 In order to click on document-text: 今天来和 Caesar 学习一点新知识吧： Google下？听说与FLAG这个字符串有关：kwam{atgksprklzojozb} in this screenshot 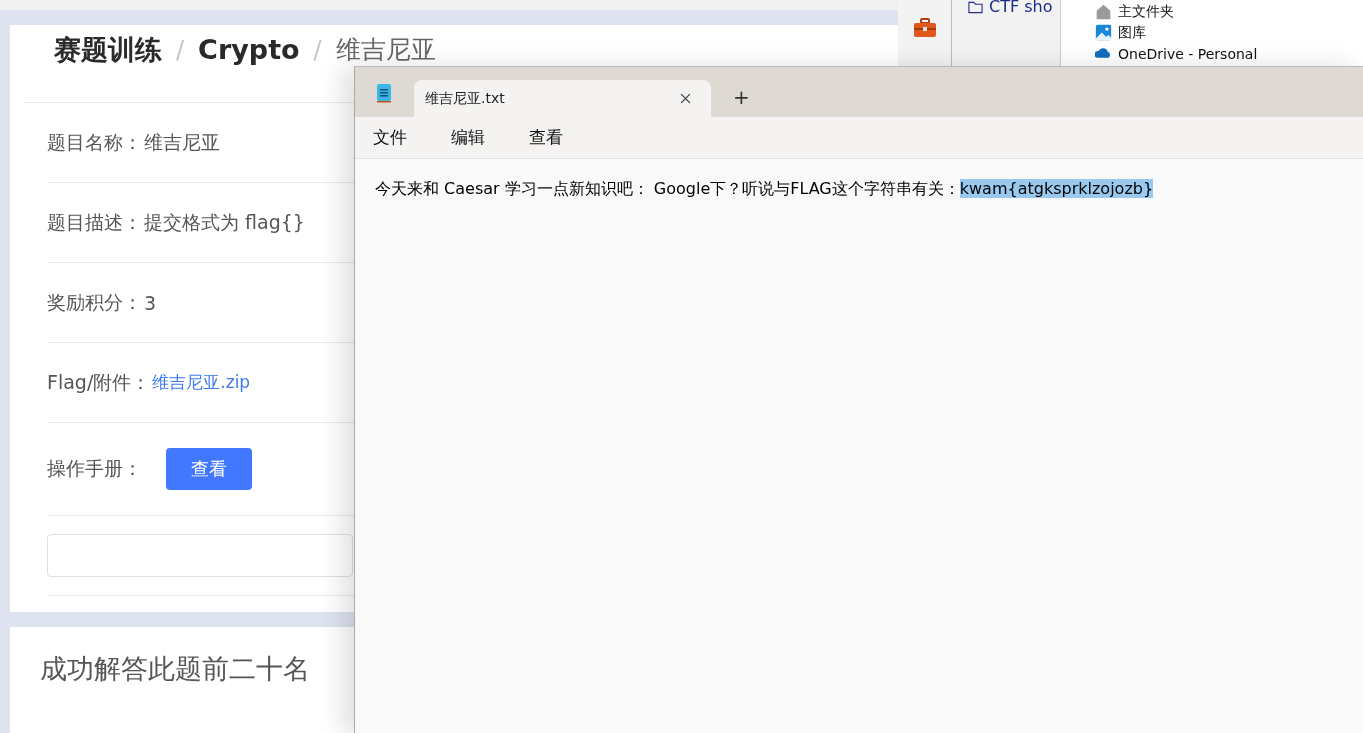, I will do `click(765, 189)`.